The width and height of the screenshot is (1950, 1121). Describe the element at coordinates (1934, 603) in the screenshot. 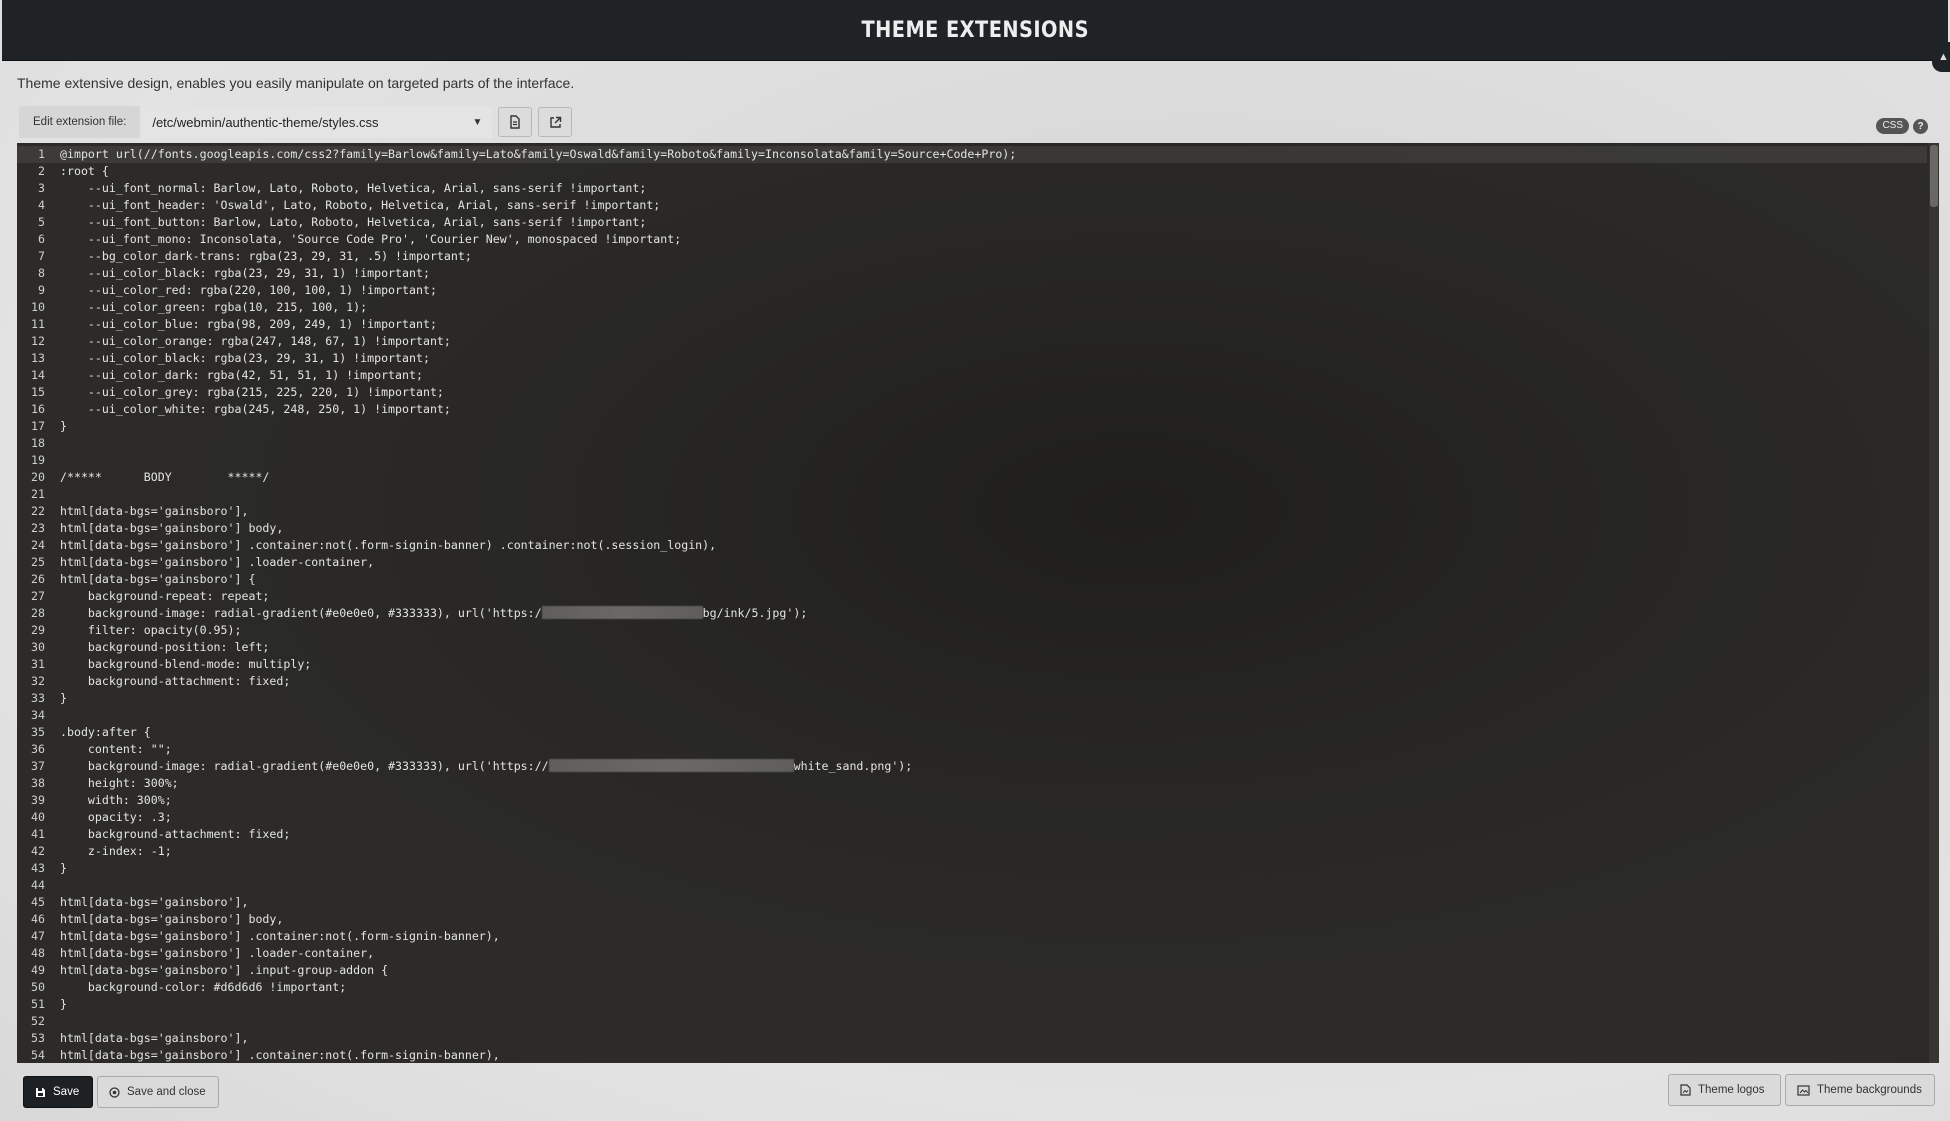

I see `editor-scrollbar` at that location.